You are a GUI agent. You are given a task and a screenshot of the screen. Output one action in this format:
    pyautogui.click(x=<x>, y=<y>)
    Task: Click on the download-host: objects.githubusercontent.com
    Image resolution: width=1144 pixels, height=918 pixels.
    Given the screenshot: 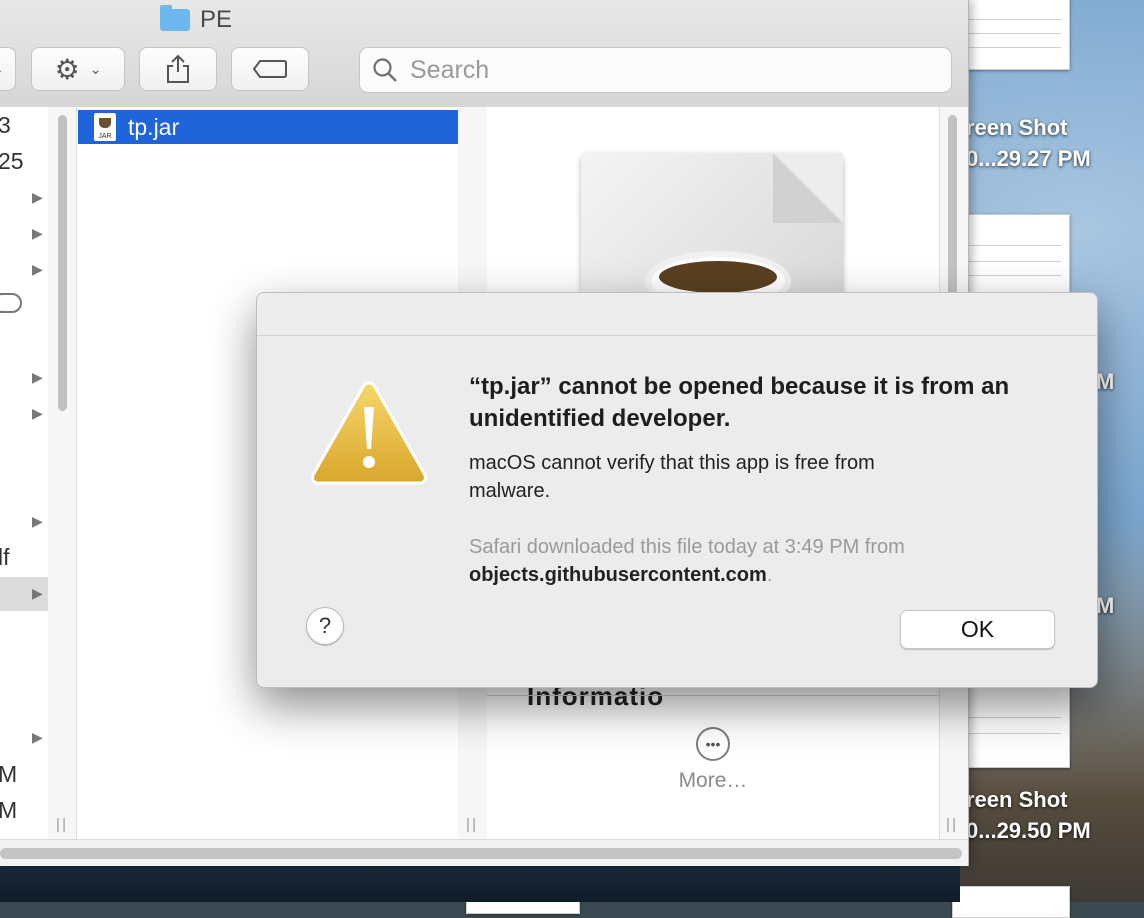 What is the action you would take?
    pyautogui.click(x=618, y=575)
    